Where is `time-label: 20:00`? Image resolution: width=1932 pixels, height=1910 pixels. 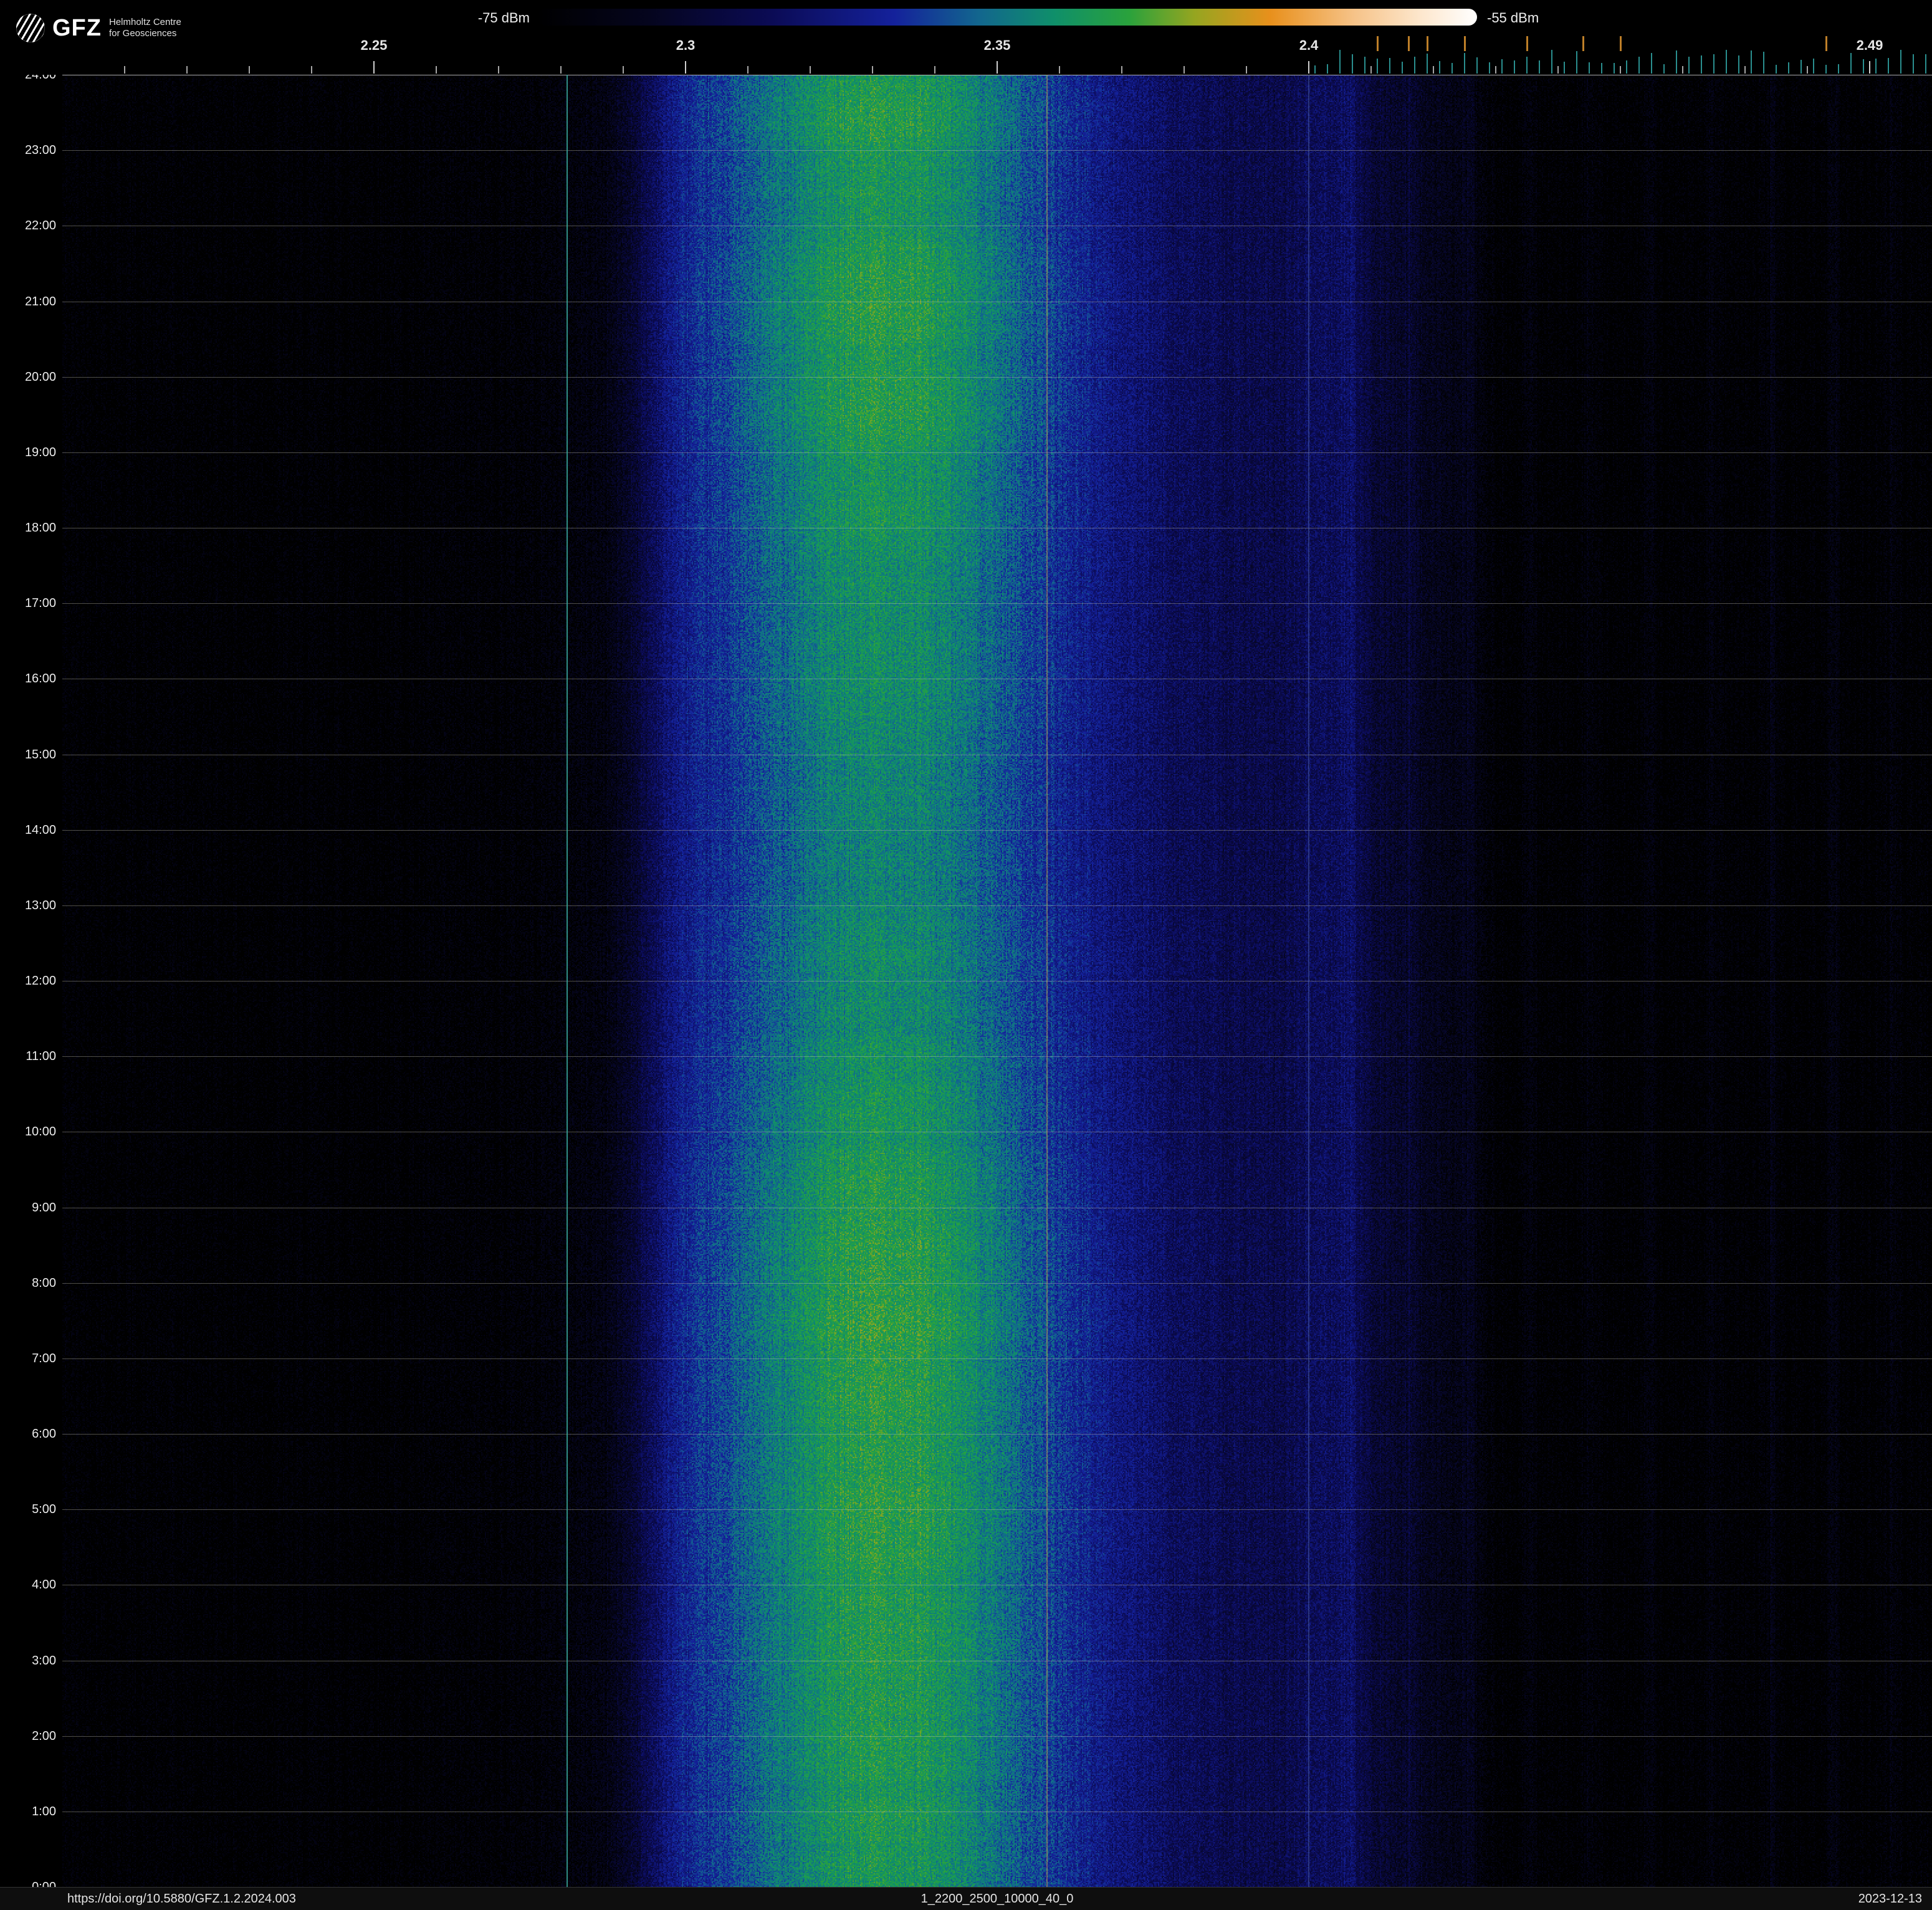 time-label: 20:00 is located at coordinates (40, 377).